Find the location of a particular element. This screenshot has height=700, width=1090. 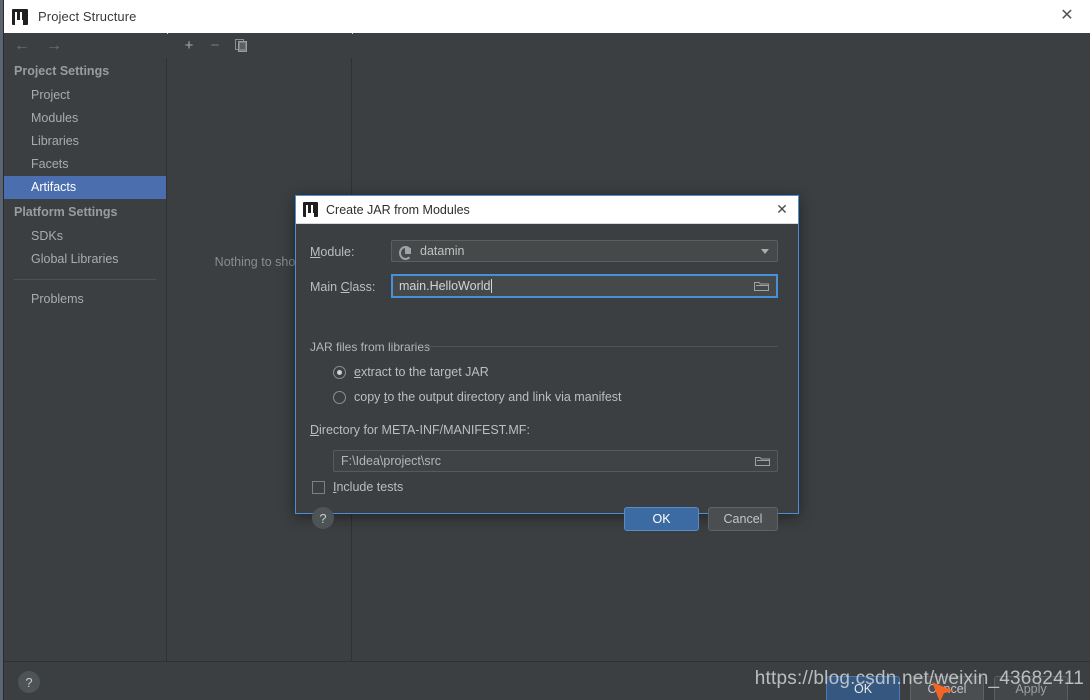

window-close-button: ✕ is located at coordinates (1067, 16).